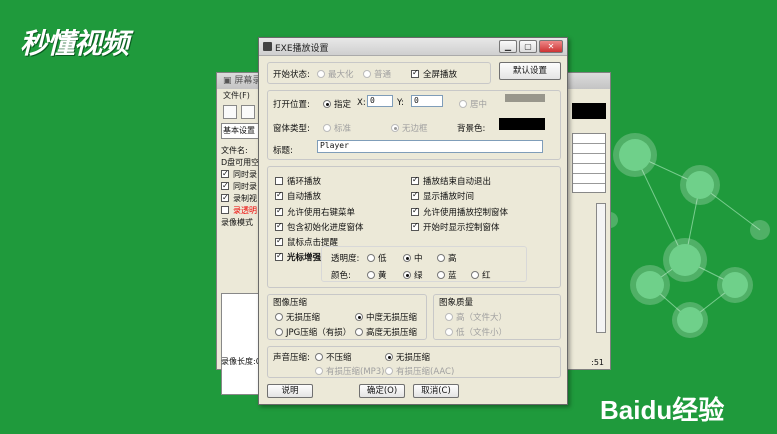 The height and width of the screenshot is (434, 777). I want to click on radio-medium-lossless: 中度无损压缩, so click(386, 317).